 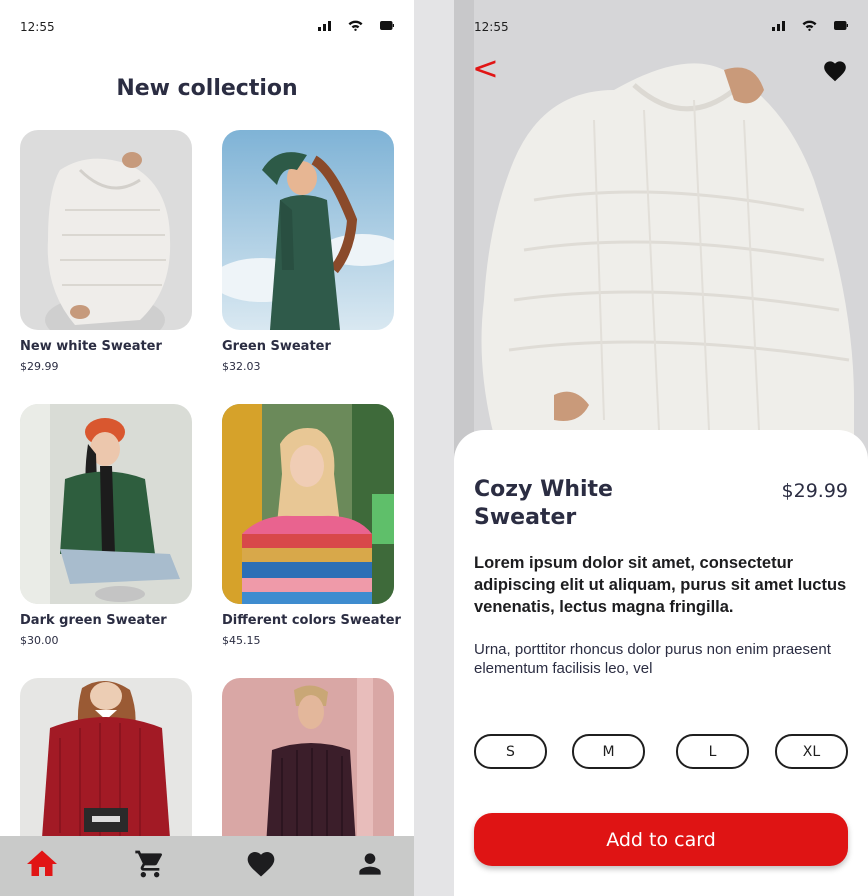 I want to click on size-selector: S M L XL, so click(x=661, y=751).